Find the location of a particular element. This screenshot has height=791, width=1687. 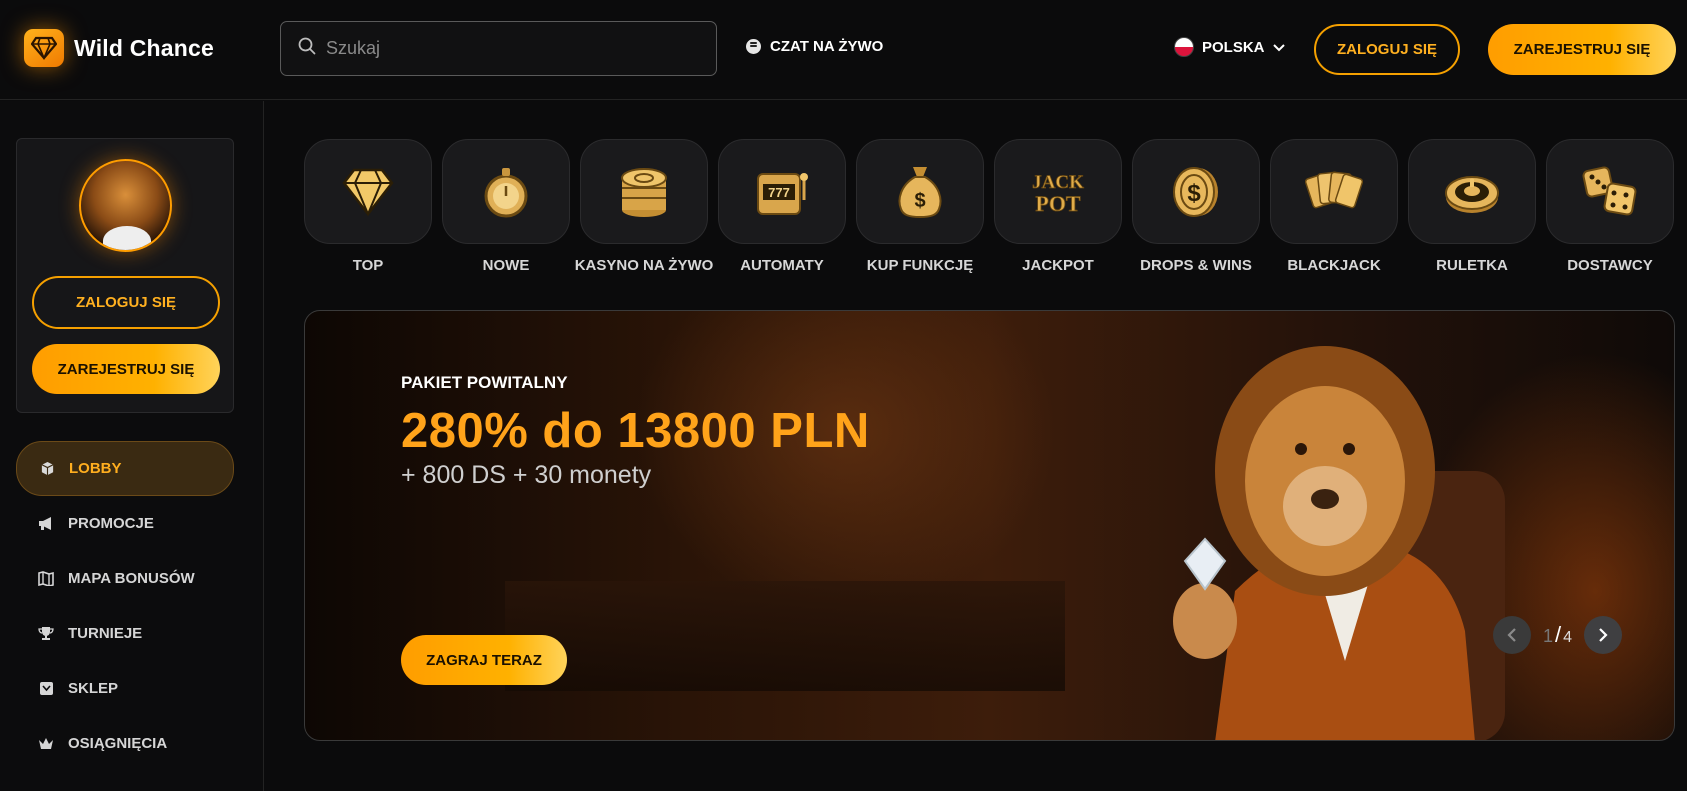

map-icon is located at coordinates (46, 579).